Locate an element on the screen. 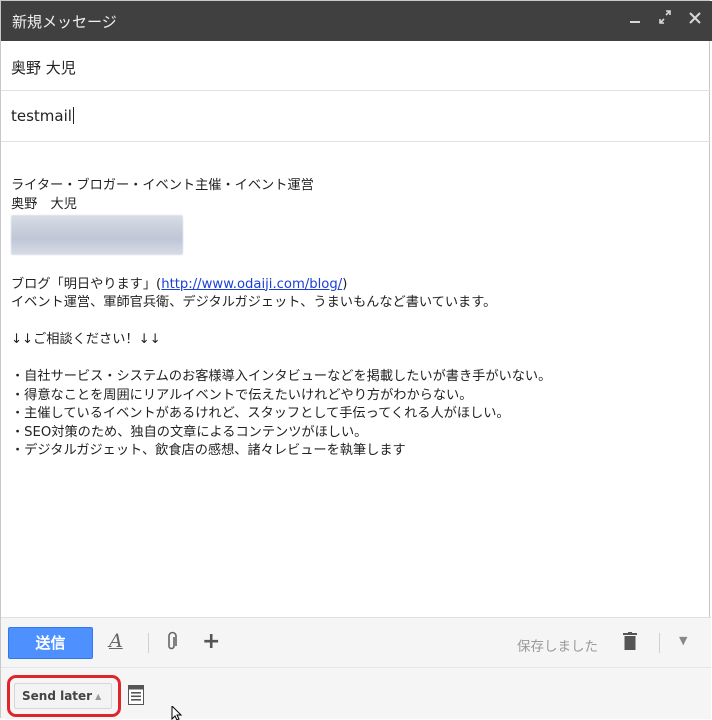 The width and height of the screenshot is (712, 720). bullet-item: ・デジタルガジェット、飲食店の感想、諸々レビューを執筆します is located at coordinates (208, 450).